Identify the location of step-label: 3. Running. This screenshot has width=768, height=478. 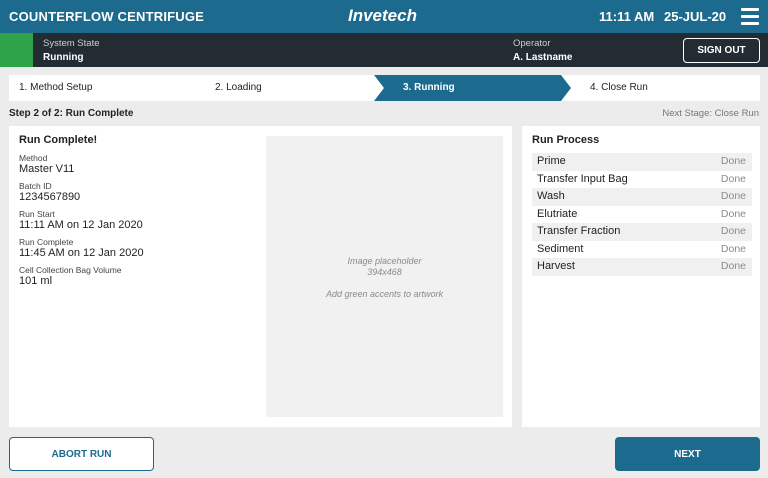
(429, 87).